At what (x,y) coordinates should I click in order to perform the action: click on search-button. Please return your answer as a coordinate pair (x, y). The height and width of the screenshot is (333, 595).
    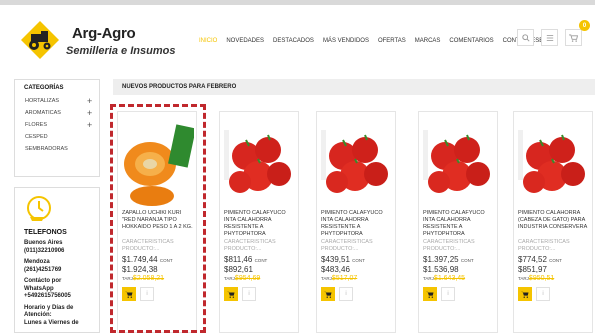
    Looking at the image, I should click on (525, 37).